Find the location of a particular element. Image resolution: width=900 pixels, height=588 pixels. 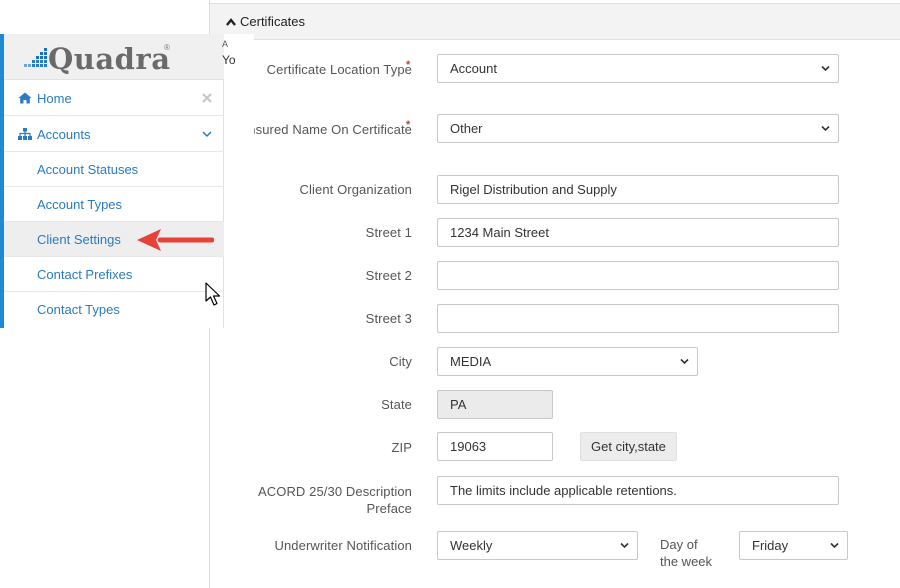

acord-label: ACORD 25/30 Description Preface is located at coordinates (335, 500).